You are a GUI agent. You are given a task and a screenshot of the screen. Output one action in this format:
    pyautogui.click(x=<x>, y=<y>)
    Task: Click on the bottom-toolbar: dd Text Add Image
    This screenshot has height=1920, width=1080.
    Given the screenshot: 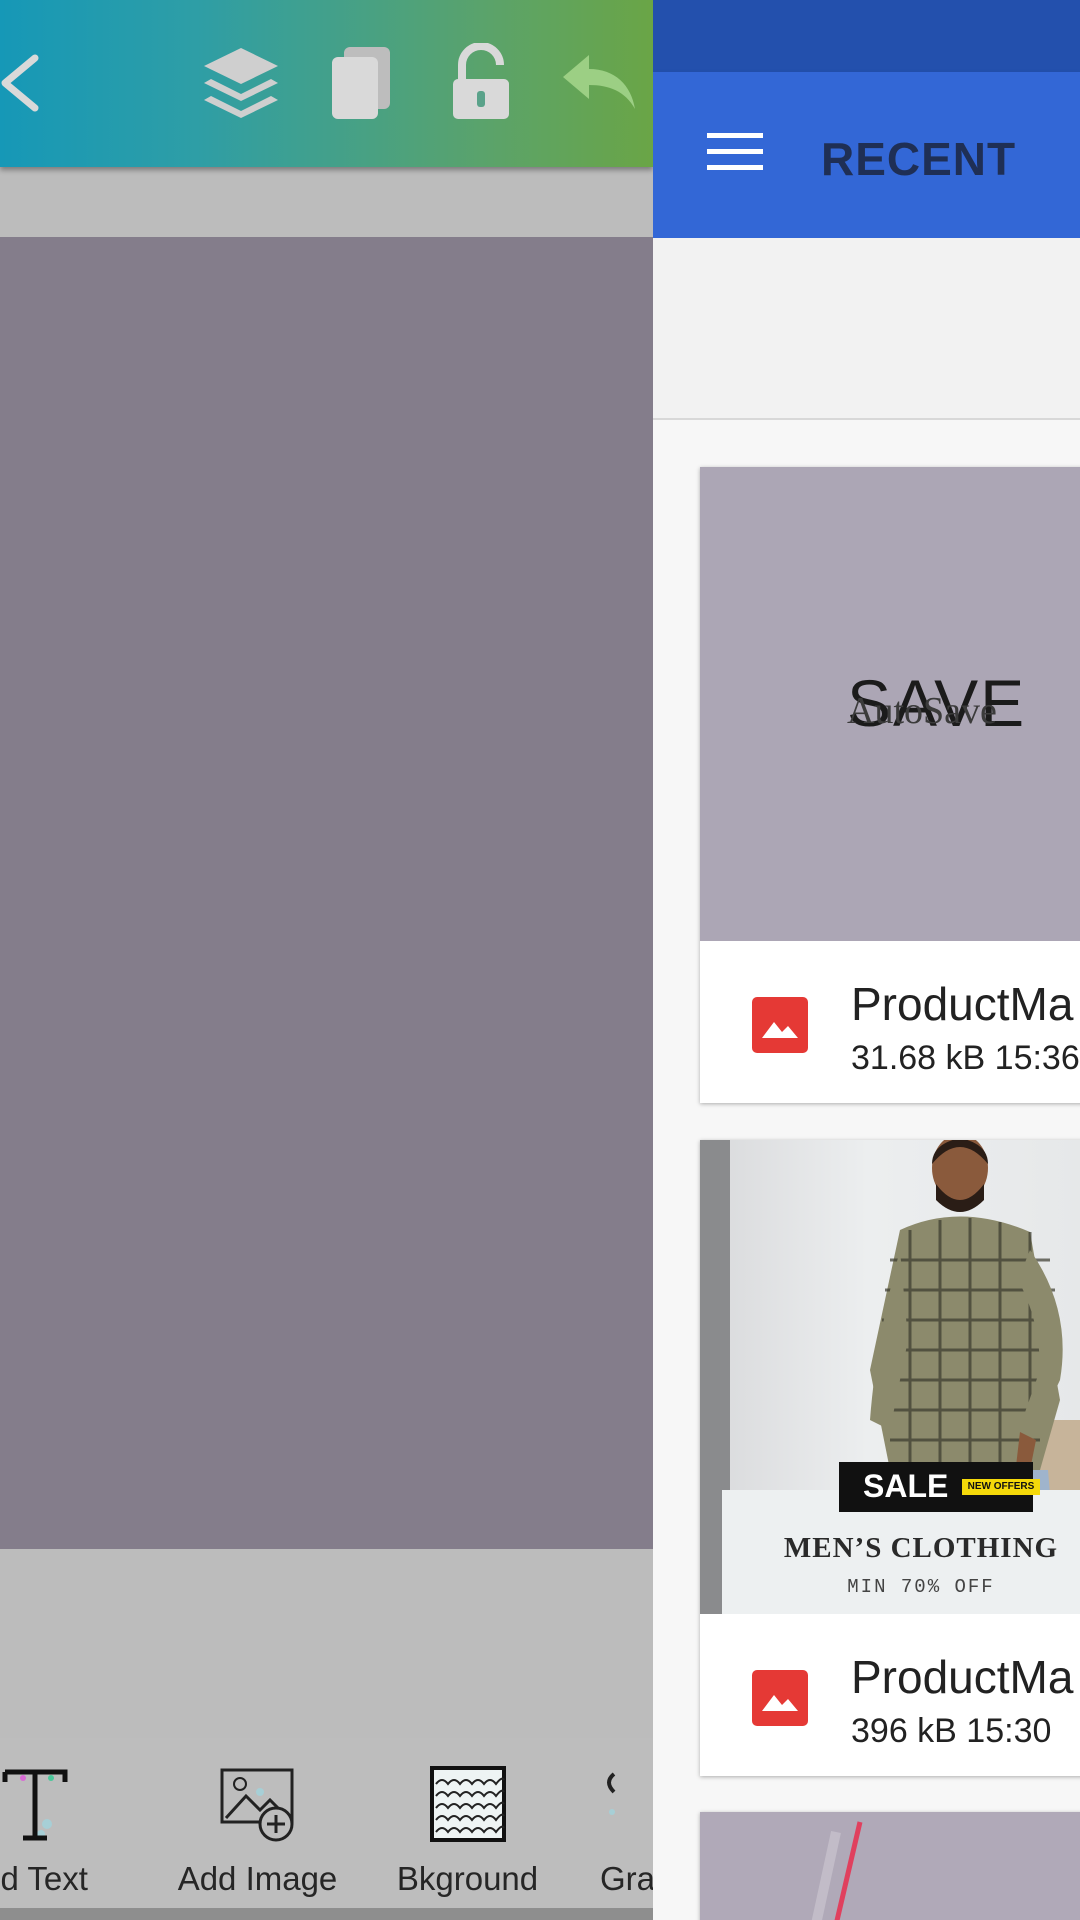 What is the action you would take?
    pyautogui.click(x=326, y=1829)
    